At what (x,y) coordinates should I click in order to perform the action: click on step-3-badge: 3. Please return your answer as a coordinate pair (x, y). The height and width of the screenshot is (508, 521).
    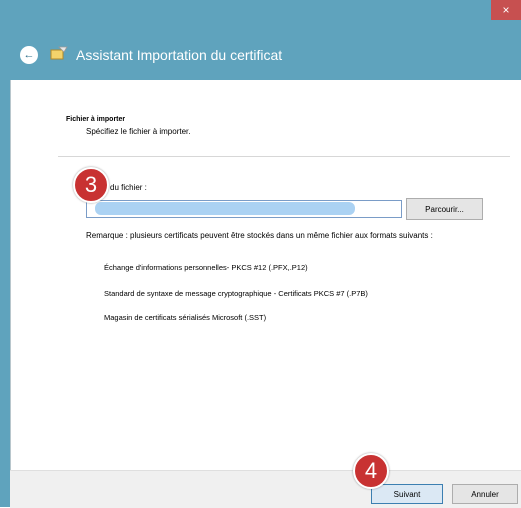
    Looking at the image, I should click on (91, 185).